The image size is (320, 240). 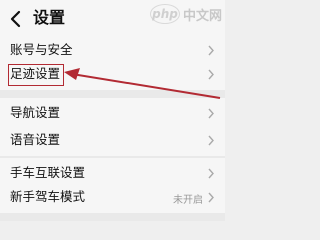 What do you see at coordinates (165, 14) in the screenshot?
I see `php-logo: php` at bounding box center [165, 14].